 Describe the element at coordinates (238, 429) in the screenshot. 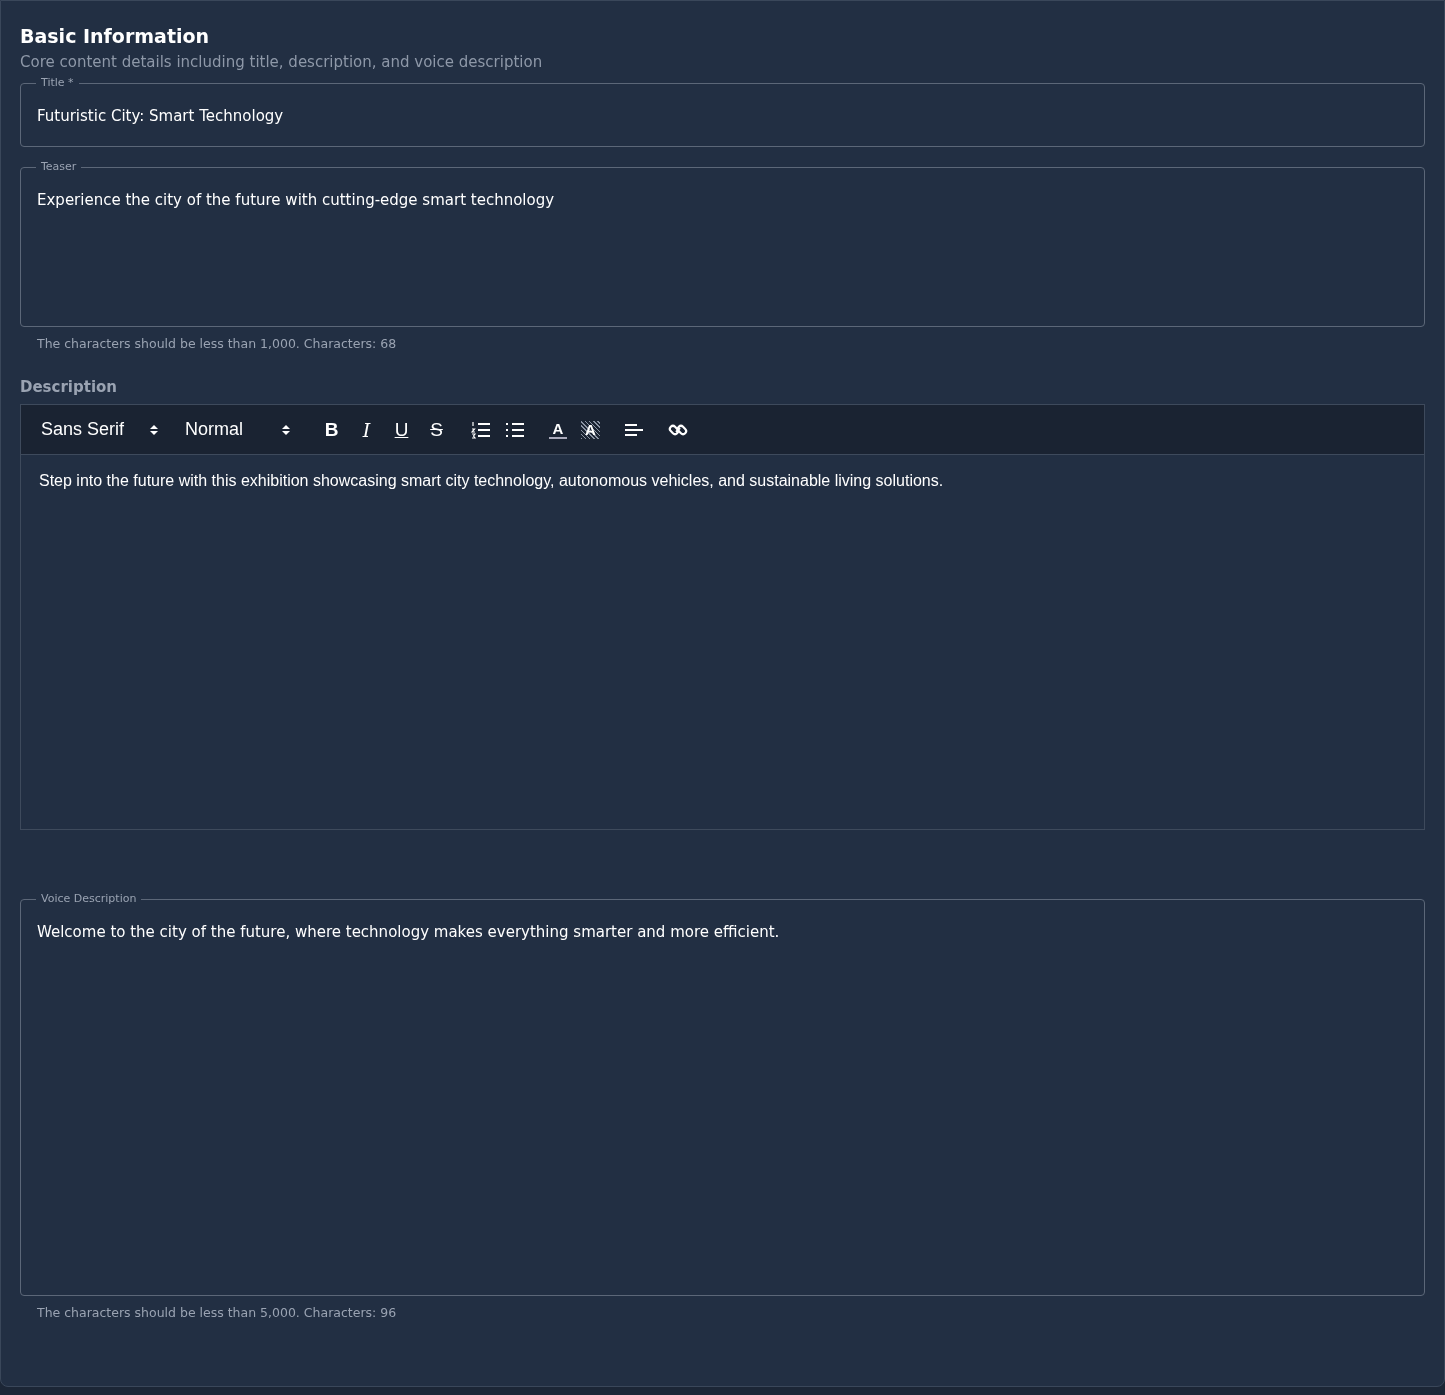

I see `size-picker: Normal` at that location.